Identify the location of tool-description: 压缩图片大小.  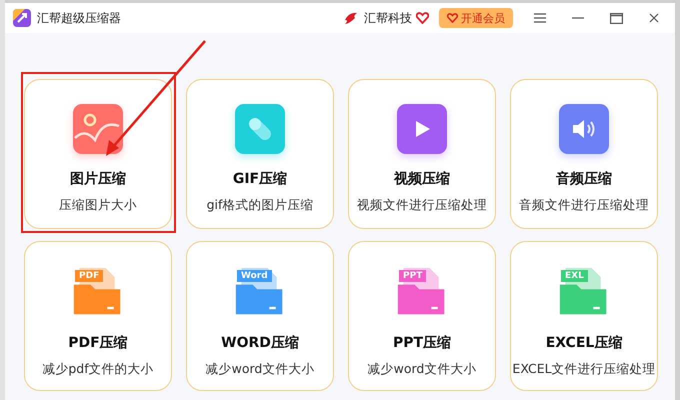
(98, 205).